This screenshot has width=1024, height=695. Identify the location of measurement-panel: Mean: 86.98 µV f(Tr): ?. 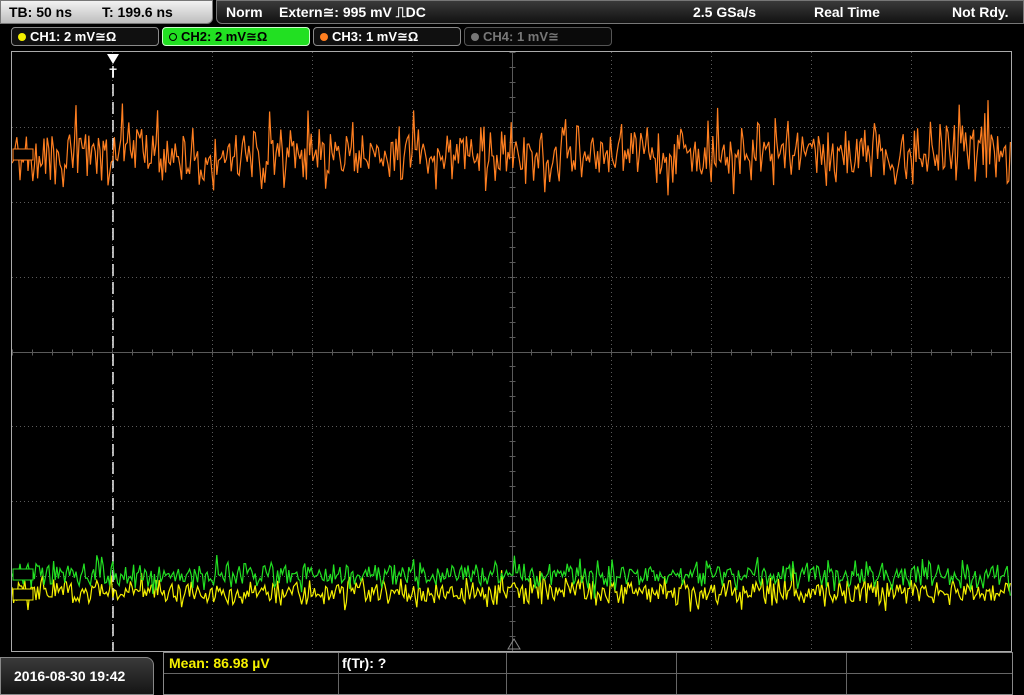
(588, 673).